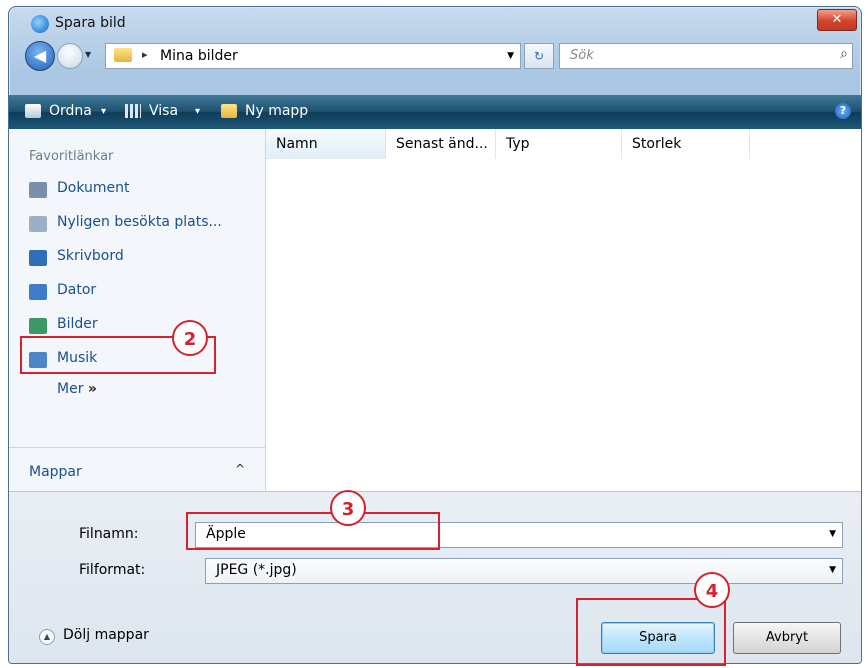  Describe the element at coordinates (144, 258) in the screenshot. I see `sidebar-item-skrivbord: Skrivbord` at that location.